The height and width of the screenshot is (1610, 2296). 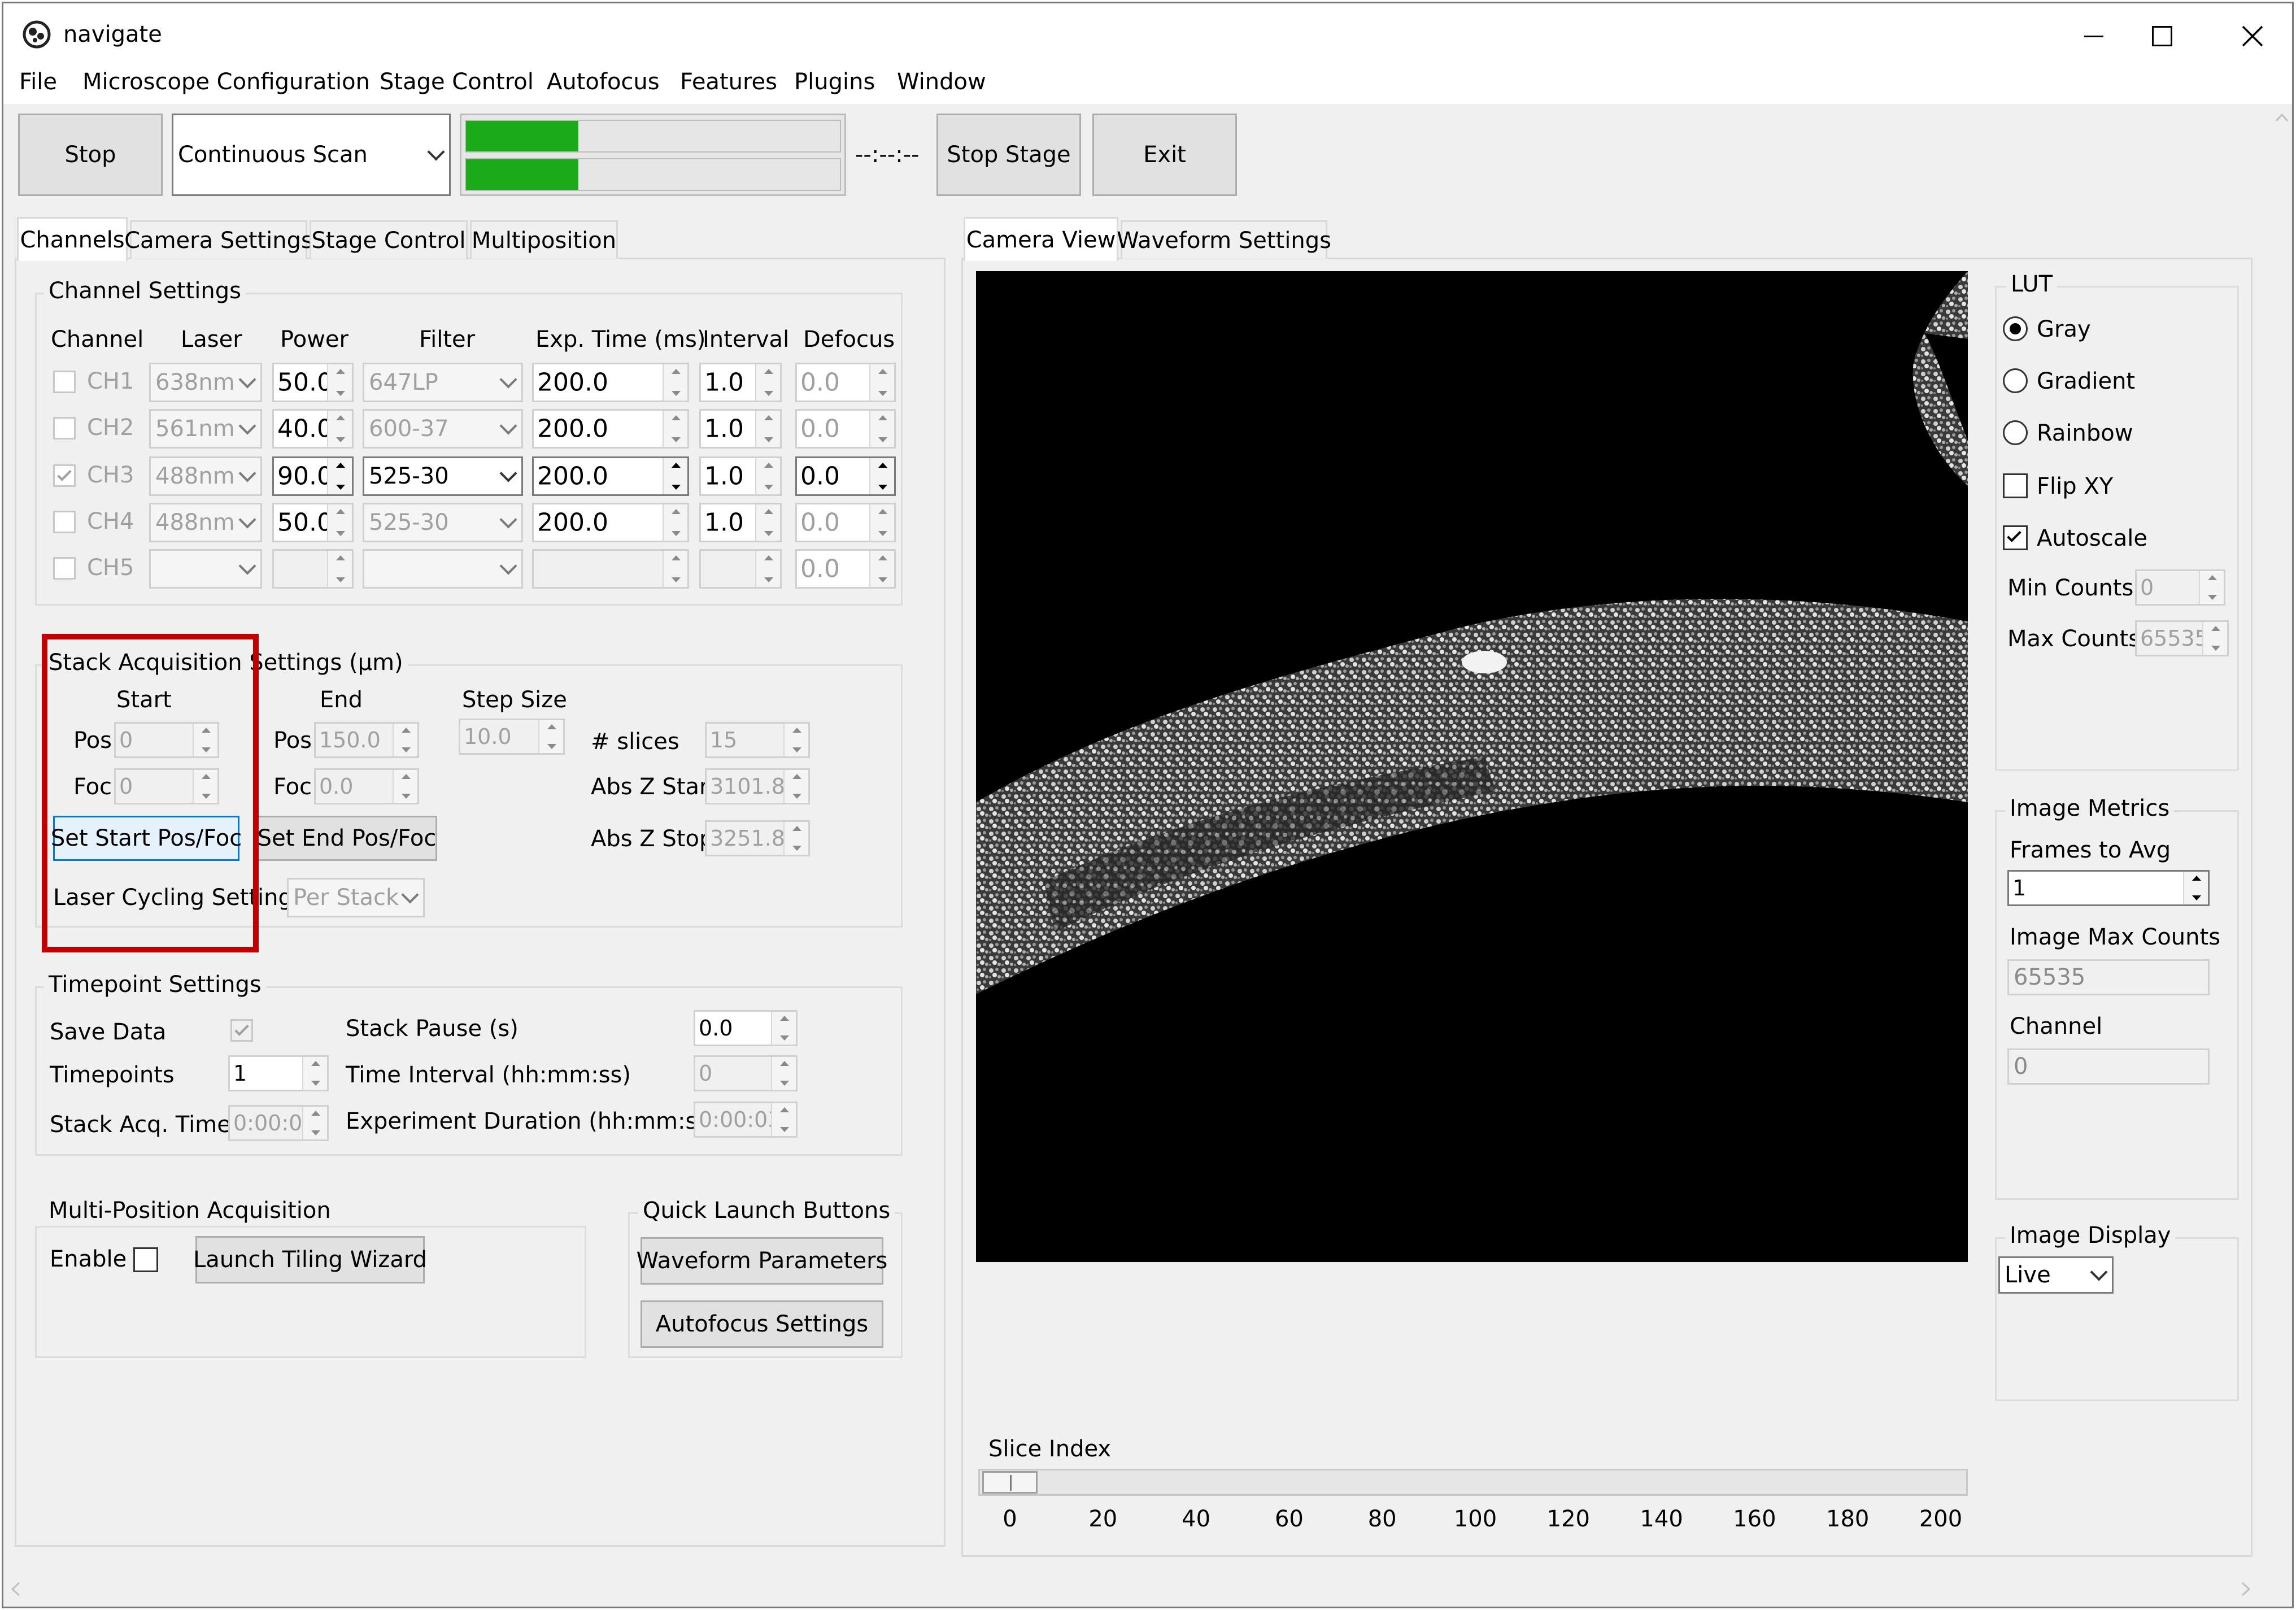 What do you see at coordinates (311, 155) in the screenshot?
I see `acquisition-mode-select: Continuous Scan` at bounding box center [311, 155].